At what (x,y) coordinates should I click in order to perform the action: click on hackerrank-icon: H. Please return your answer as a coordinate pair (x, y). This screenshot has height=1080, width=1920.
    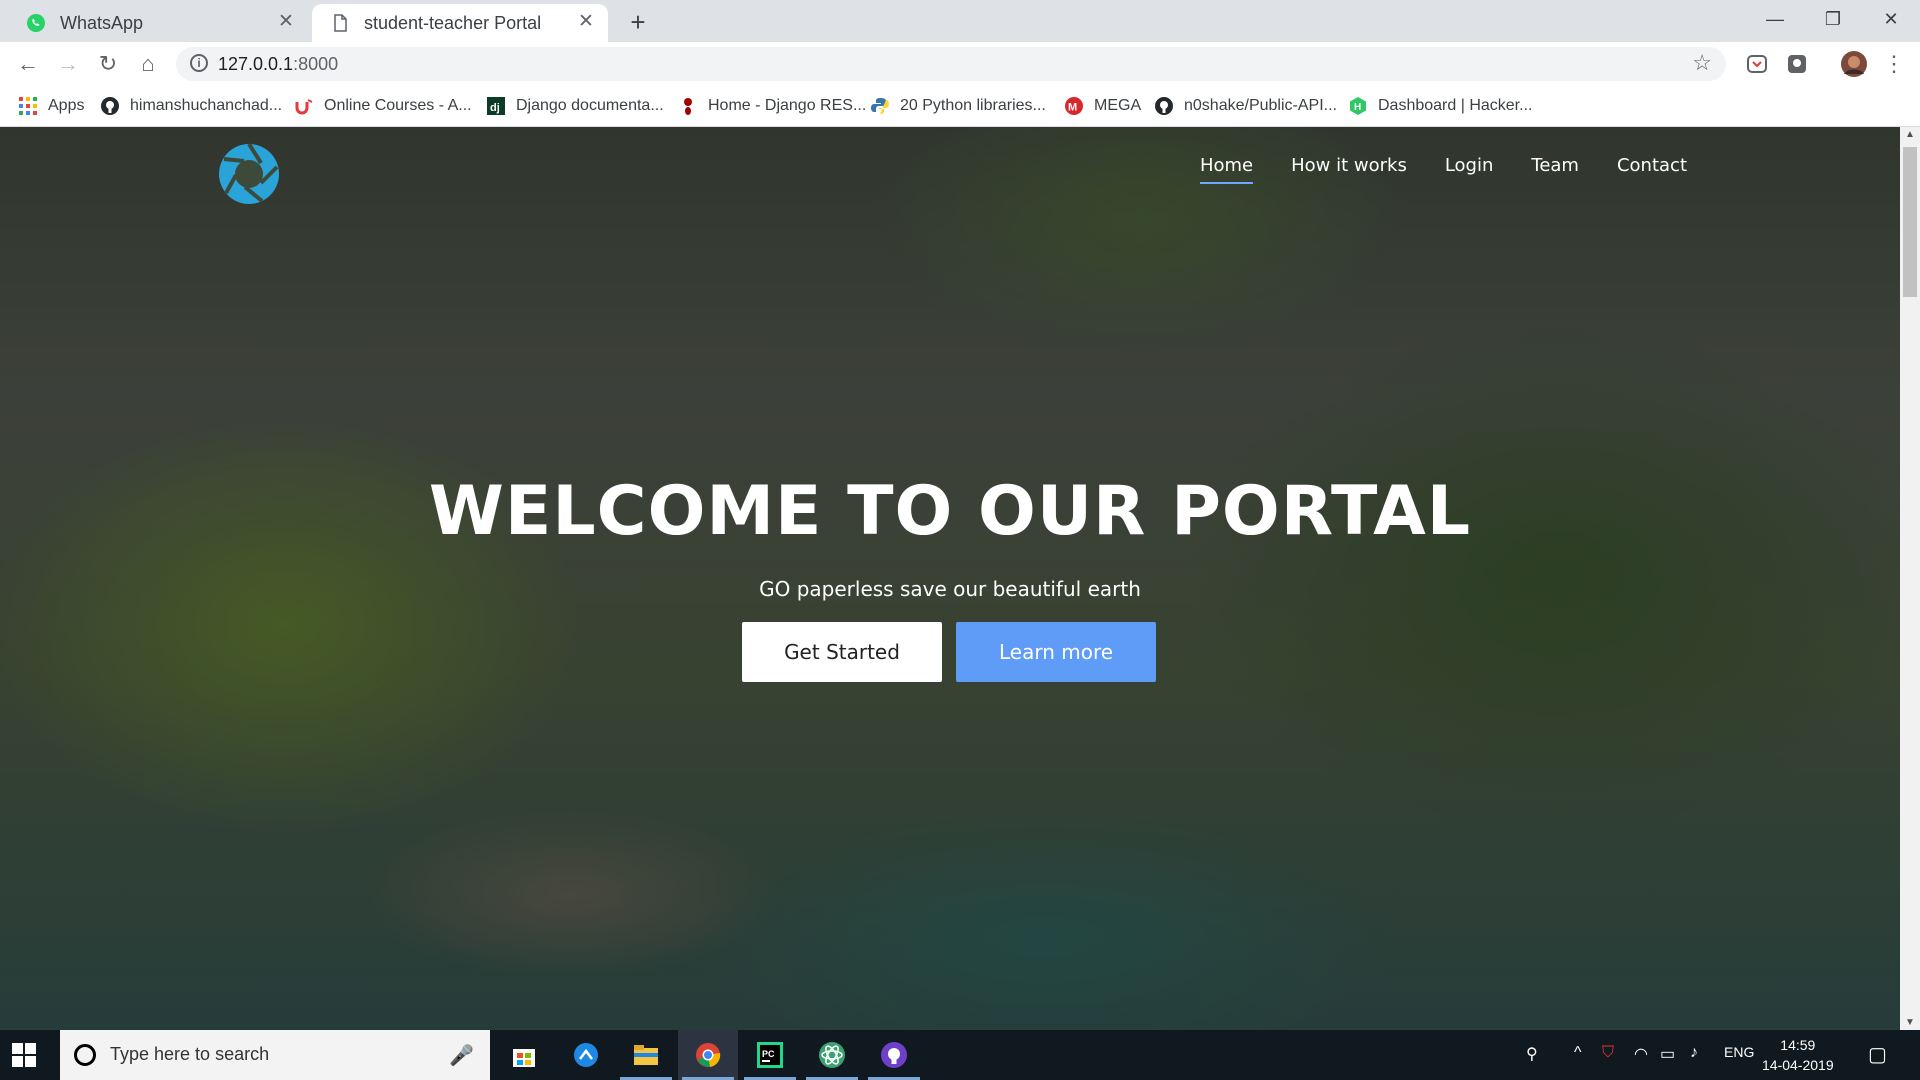
    Looking at the image, I should click on (1358, 106).